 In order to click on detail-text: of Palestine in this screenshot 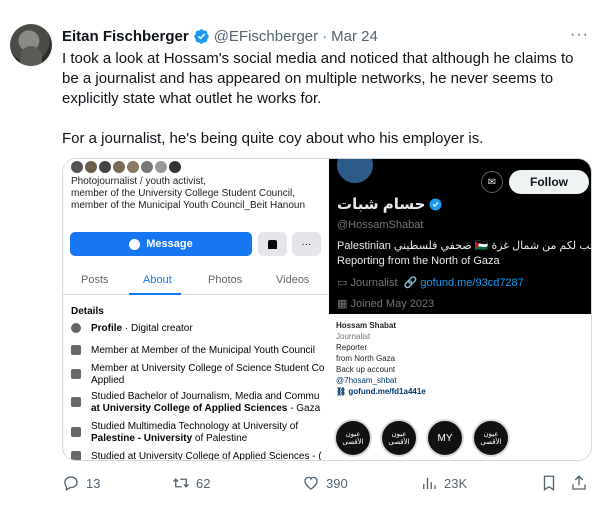, I will do `click(220, 438)`.